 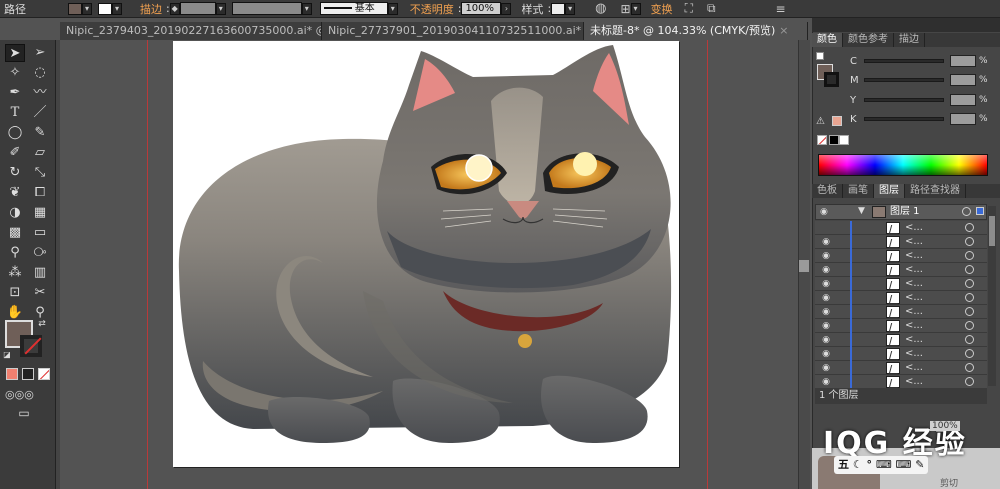 I want to click on expand-icon: ▼, so click(x=861, y=211).